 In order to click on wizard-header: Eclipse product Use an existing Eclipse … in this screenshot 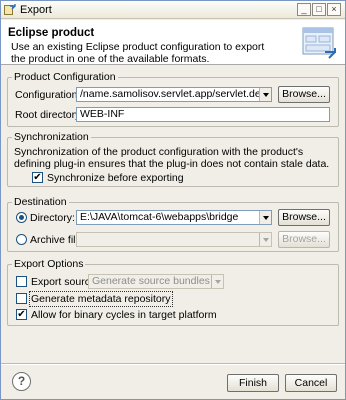, I will do `click(173, 42)`.